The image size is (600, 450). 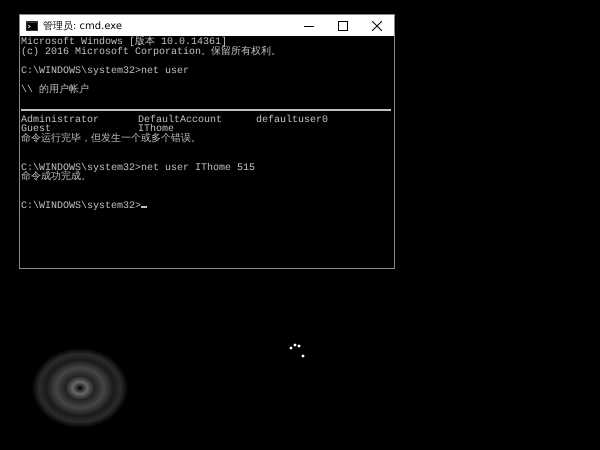 I want to click on maximize-icon, so click(x=343, y=25).